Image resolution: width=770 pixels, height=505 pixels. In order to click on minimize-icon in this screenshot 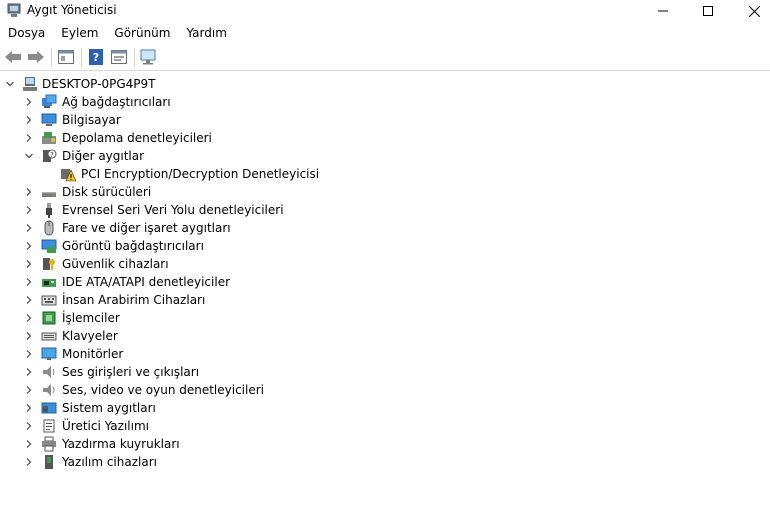, I will do `click(663, 11)`.